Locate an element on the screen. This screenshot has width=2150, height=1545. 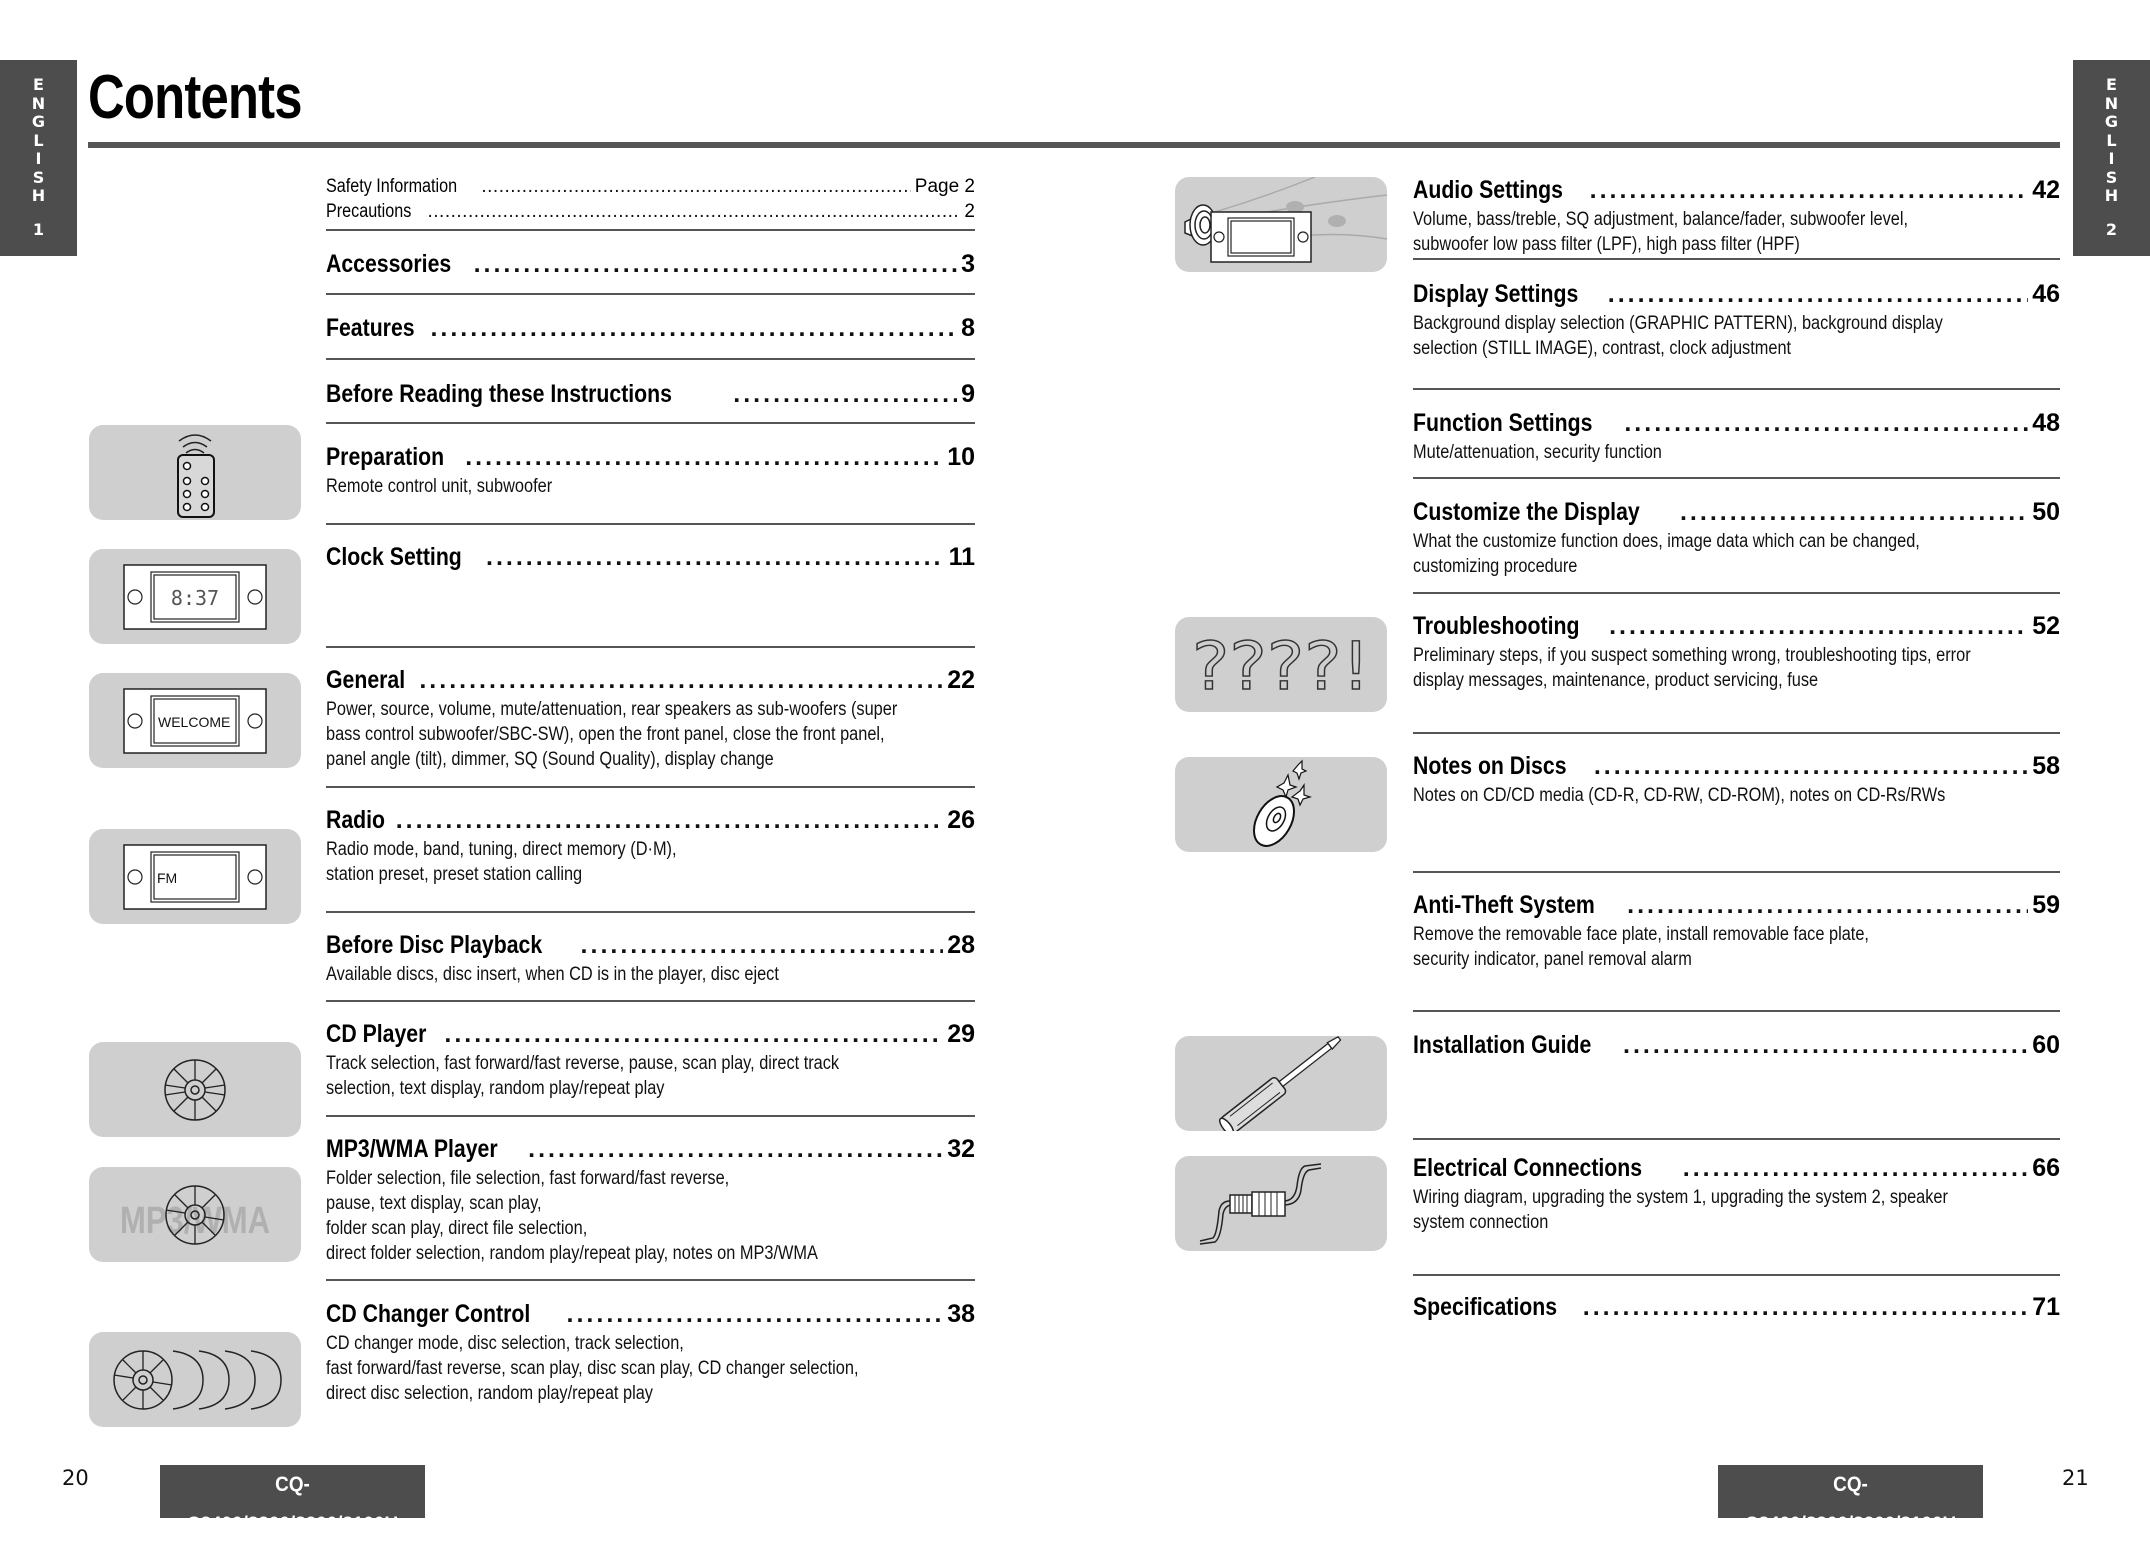
cd-changer-icon is located at coordinates (195, 1379).